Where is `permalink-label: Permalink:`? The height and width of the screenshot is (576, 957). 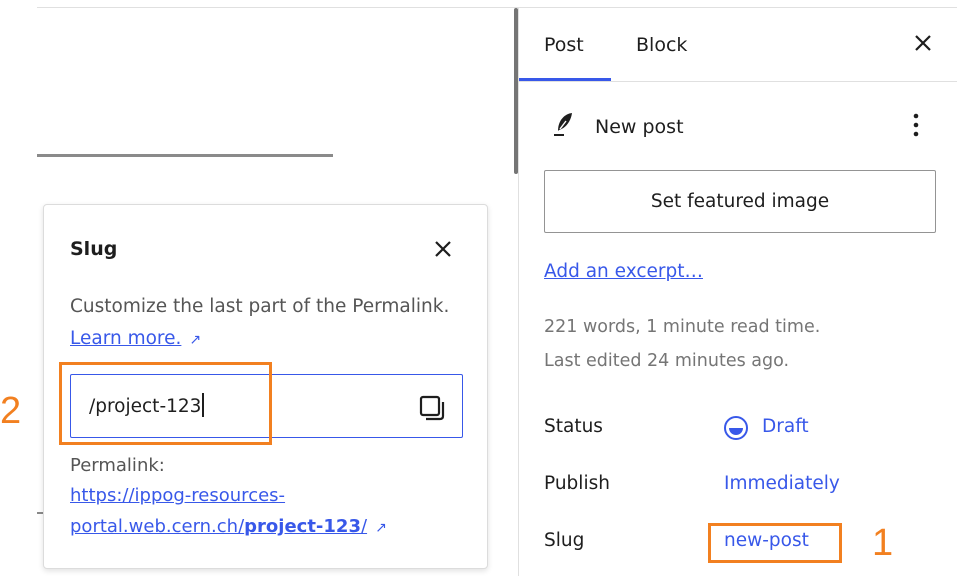
permalink-label: Permalink: is located at coordinates (117, 465).